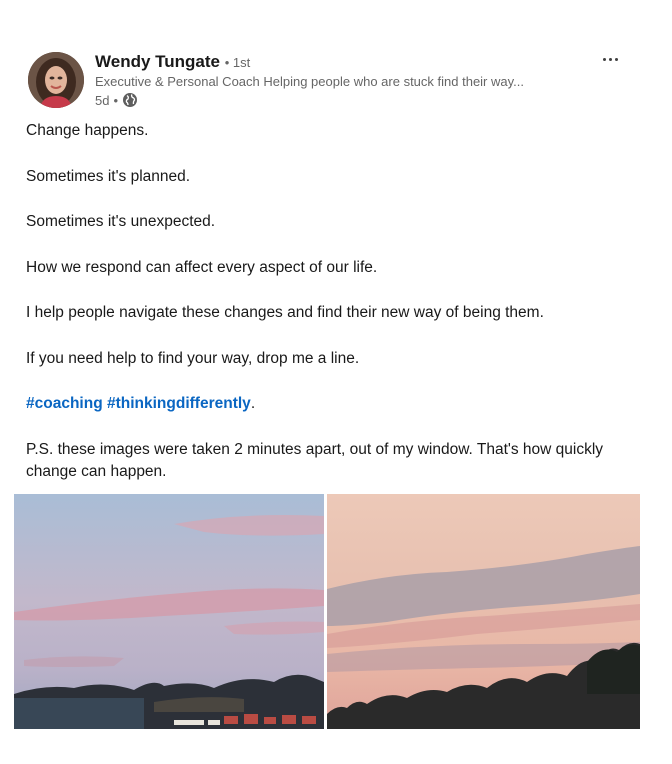  What do you see at coordinates (604, 59) in the screenshot?
I see `more-horizontal-icon` at bounding box center [604, 59].